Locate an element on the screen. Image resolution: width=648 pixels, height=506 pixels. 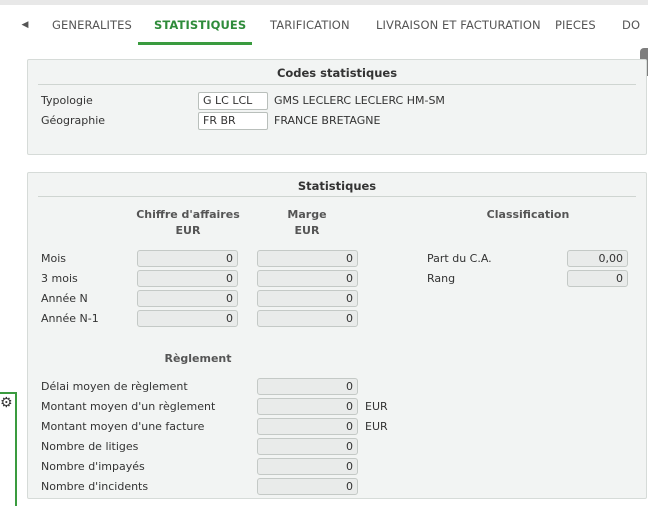
panel-title: Codes statistiques is located at coordinates (337, 73).